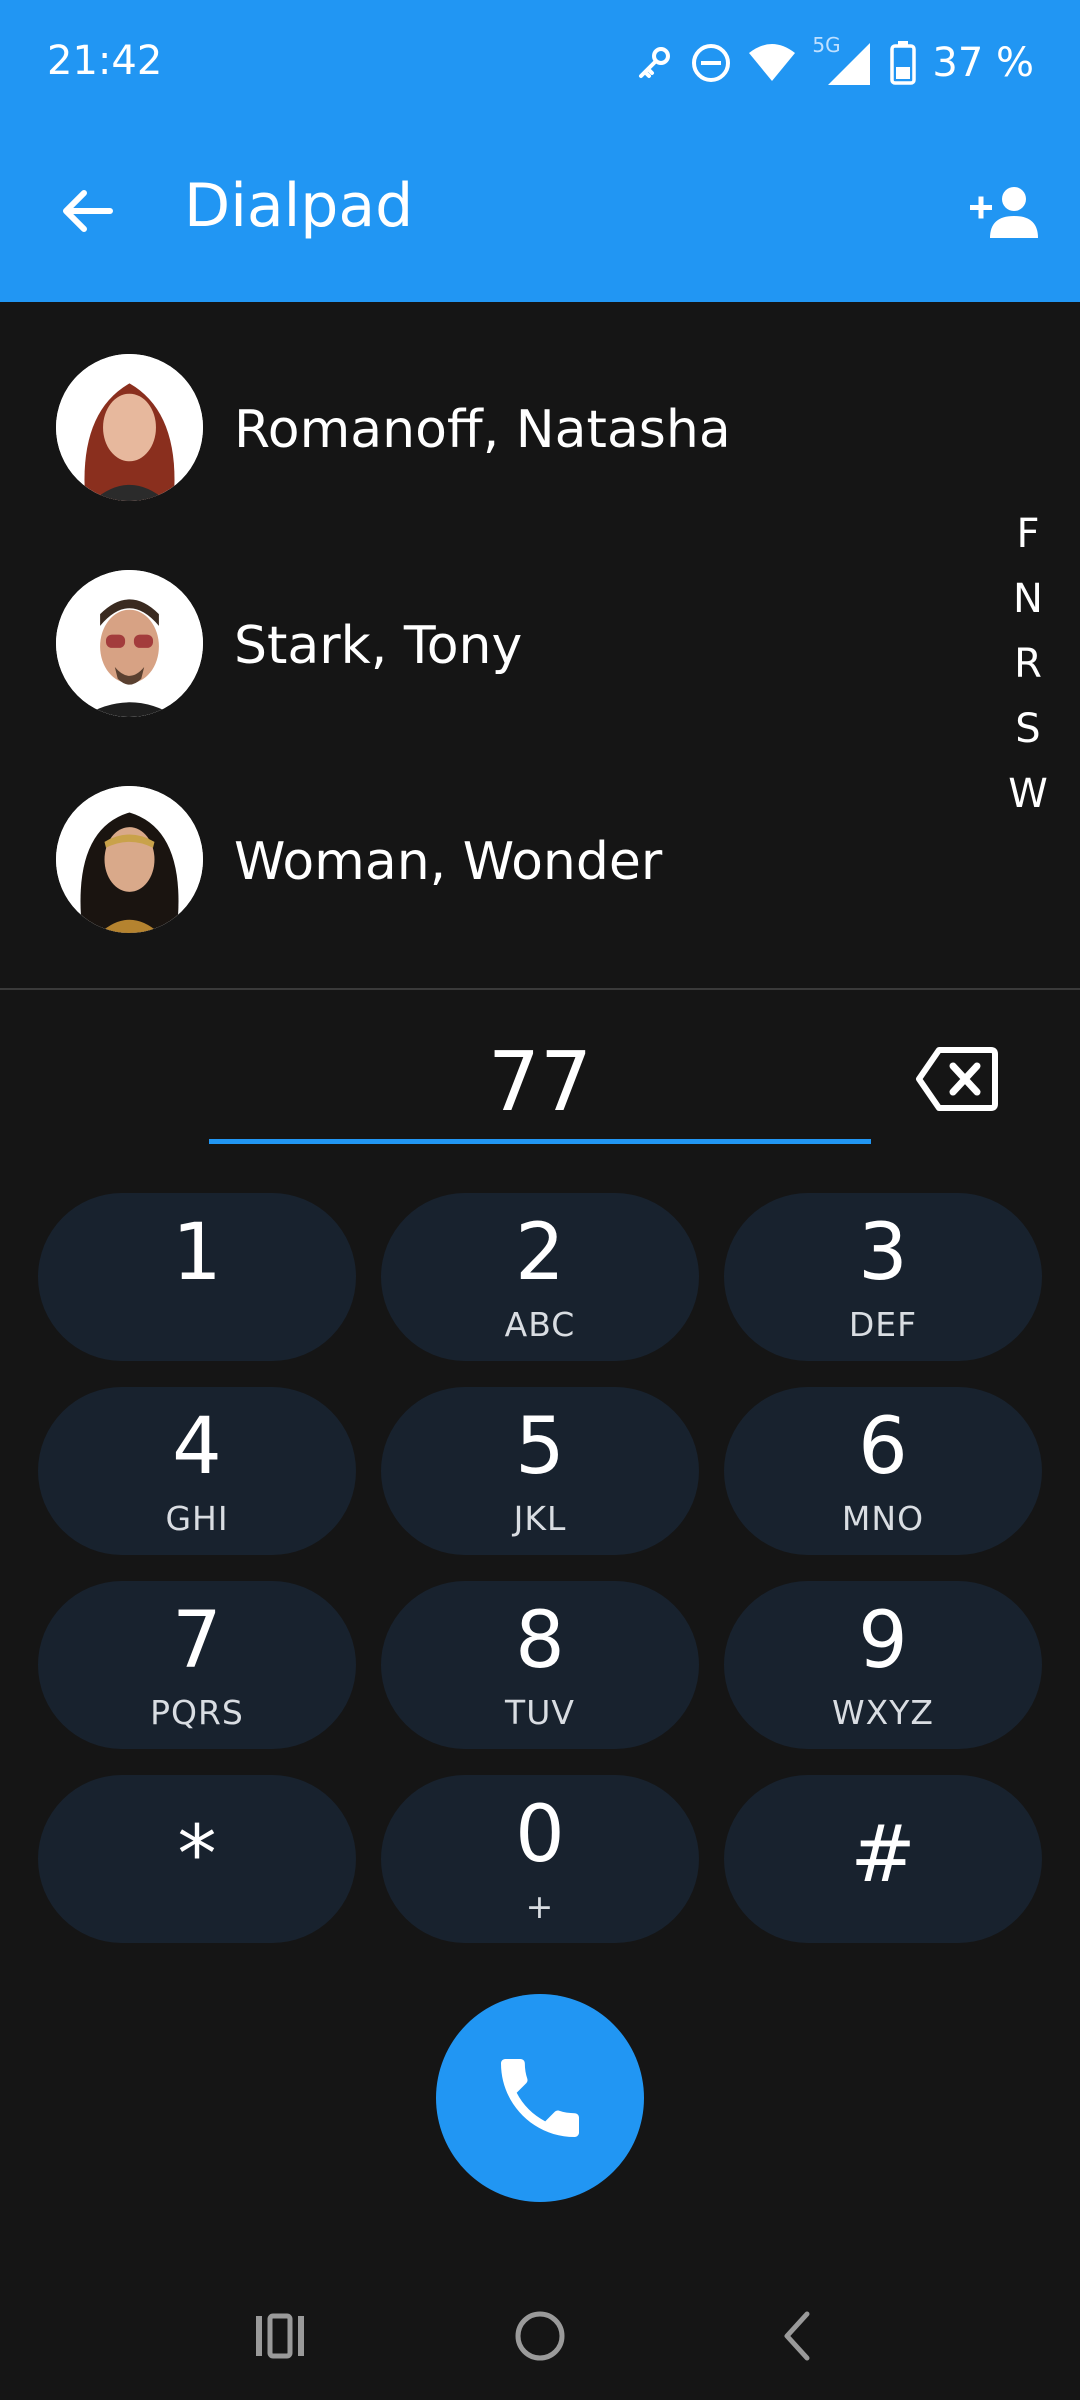  I want to click on nav-back-button, so click(797, 2336).